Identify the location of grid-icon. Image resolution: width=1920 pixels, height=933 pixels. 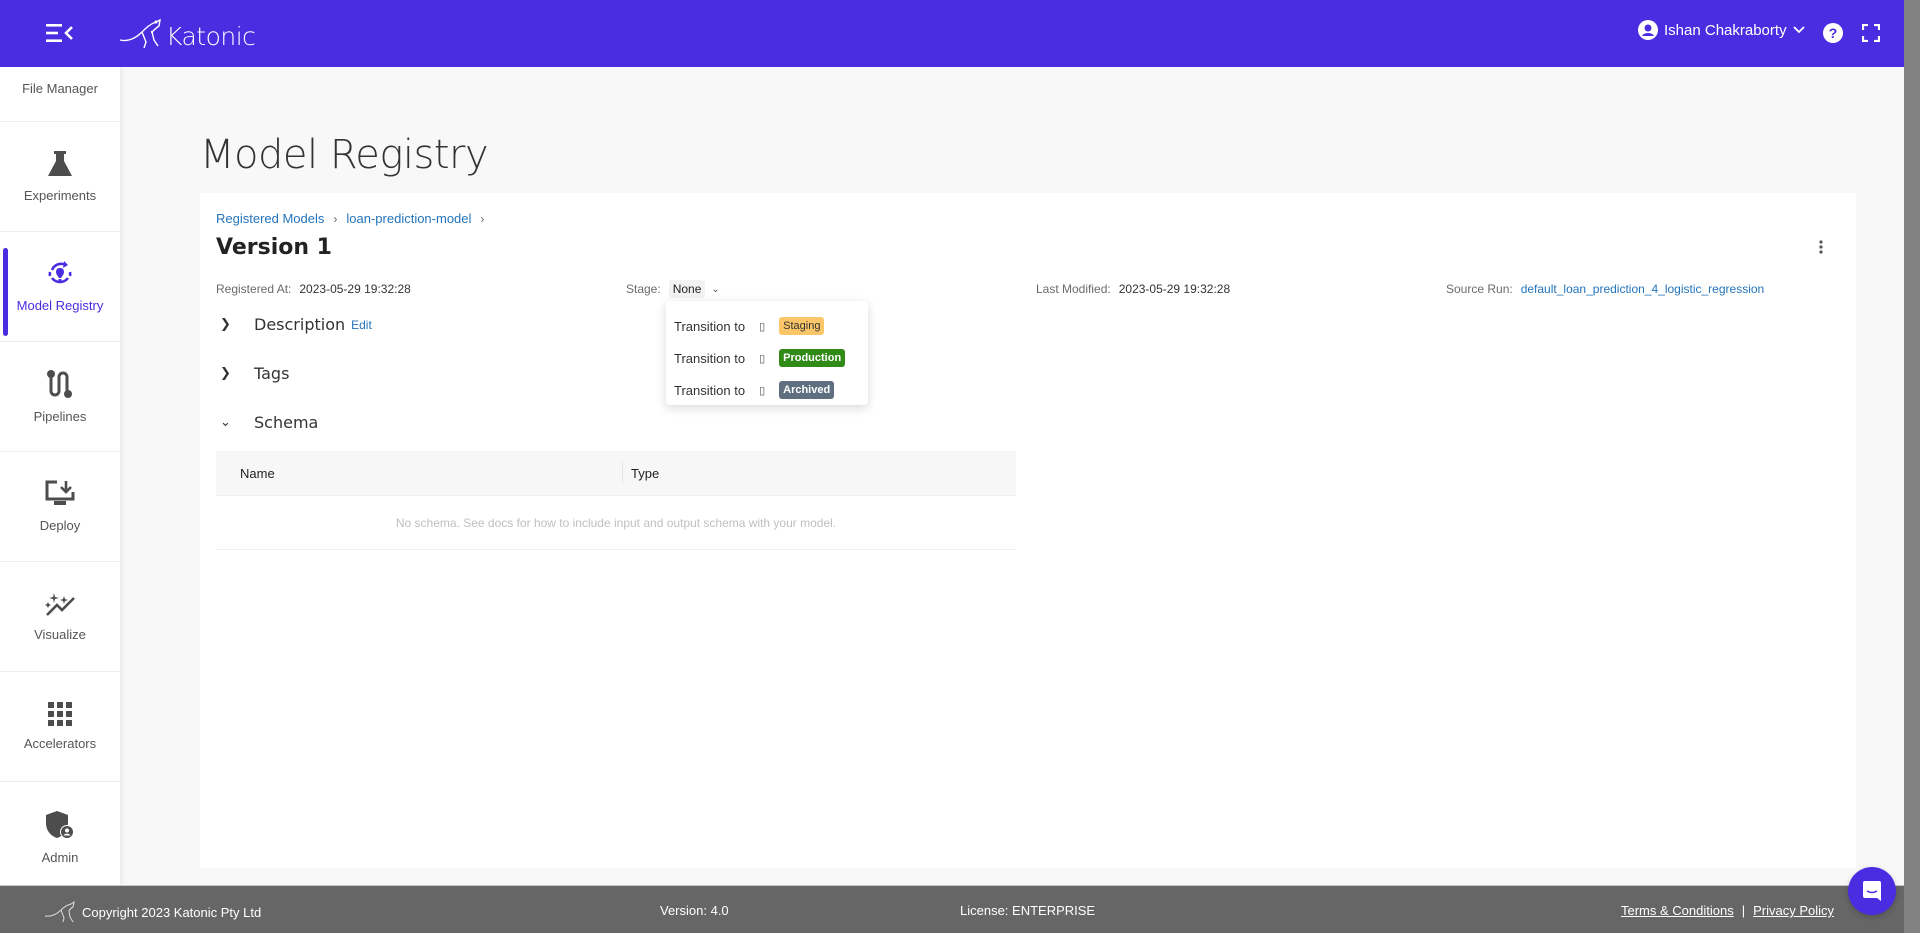
(60, 714).